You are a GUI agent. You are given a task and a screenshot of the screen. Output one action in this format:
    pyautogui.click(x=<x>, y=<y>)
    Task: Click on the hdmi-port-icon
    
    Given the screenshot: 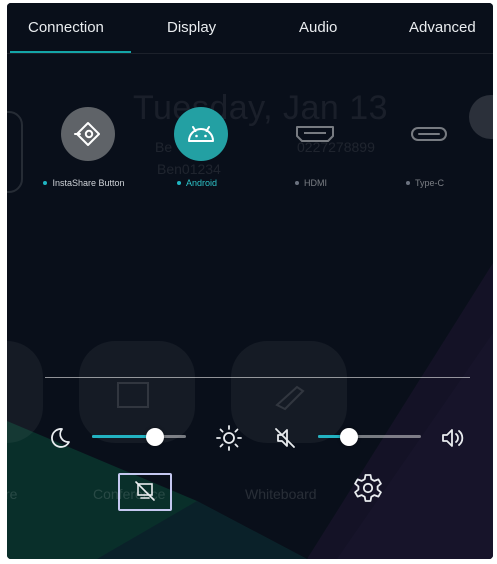 What is the action you would take?
    pyautogui.click(x=315, y=134)
    